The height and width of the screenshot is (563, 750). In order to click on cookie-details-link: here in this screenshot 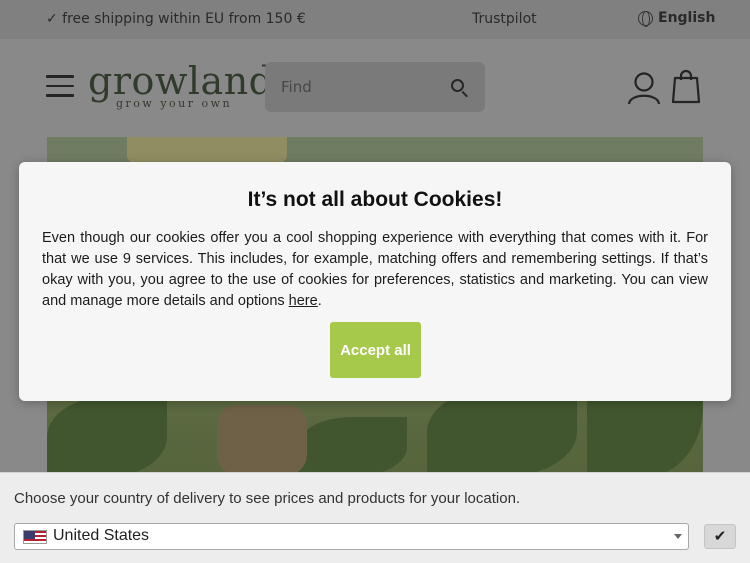, I will do `click(303, 301)`.